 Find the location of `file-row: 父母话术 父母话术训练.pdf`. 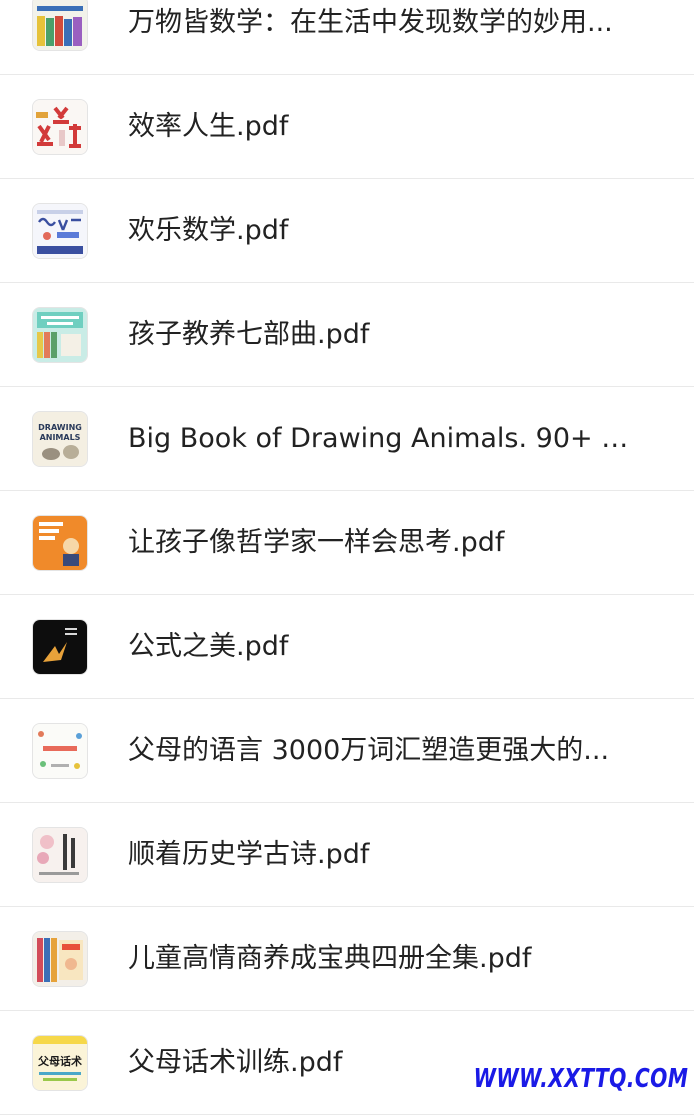

file-row: 父母话术 父母话术训练.pdf is located at coordinates (347, 1063).